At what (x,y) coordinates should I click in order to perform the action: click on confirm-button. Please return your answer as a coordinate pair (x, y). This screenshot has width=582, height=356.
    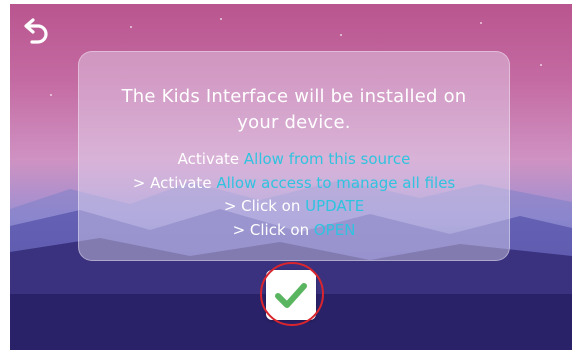
    Looking at the image, I should click on (291, 295).